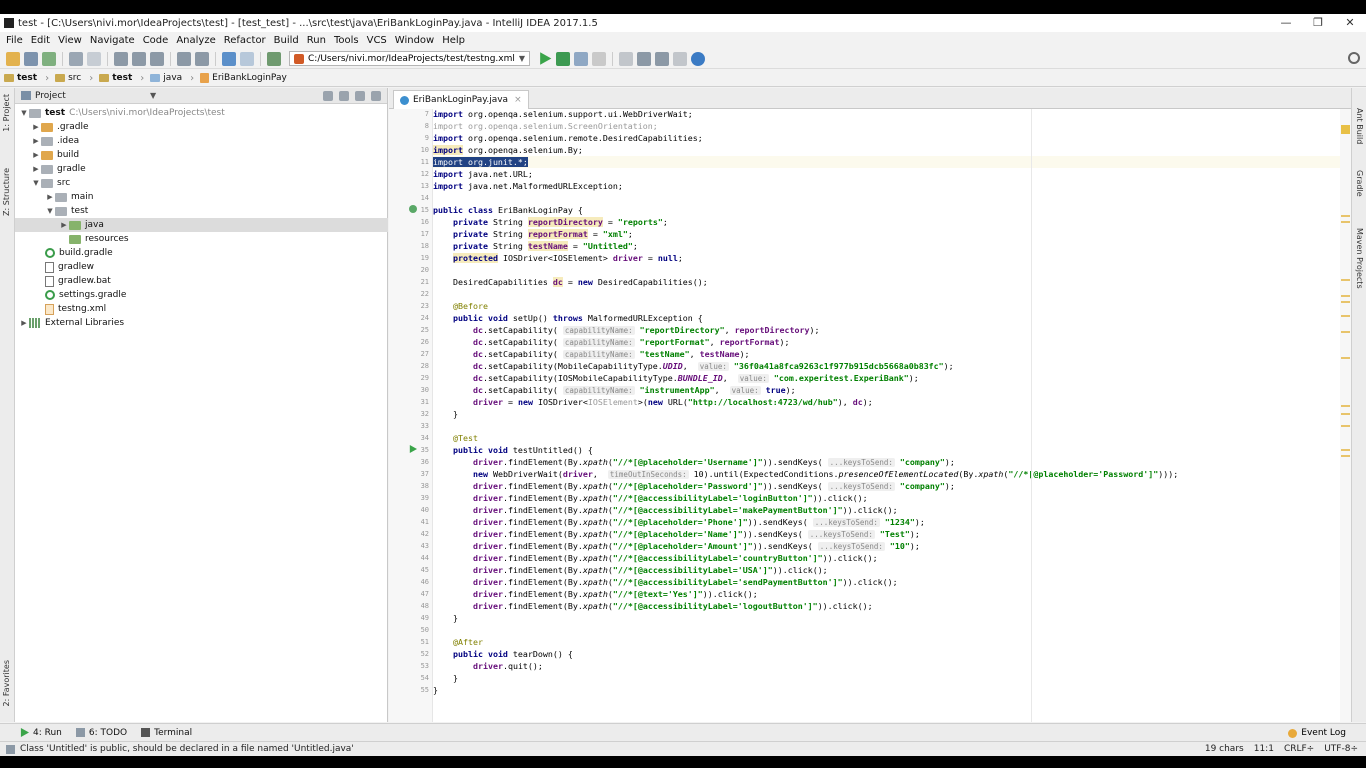 The width and height of the screenshot is (1366, 768). What do you see at coordinates (461, 99) in the screenshot?
I see `tab-eribank-login-pay: EriBankLoginPay.java ×` at bounding box center [461, 99].